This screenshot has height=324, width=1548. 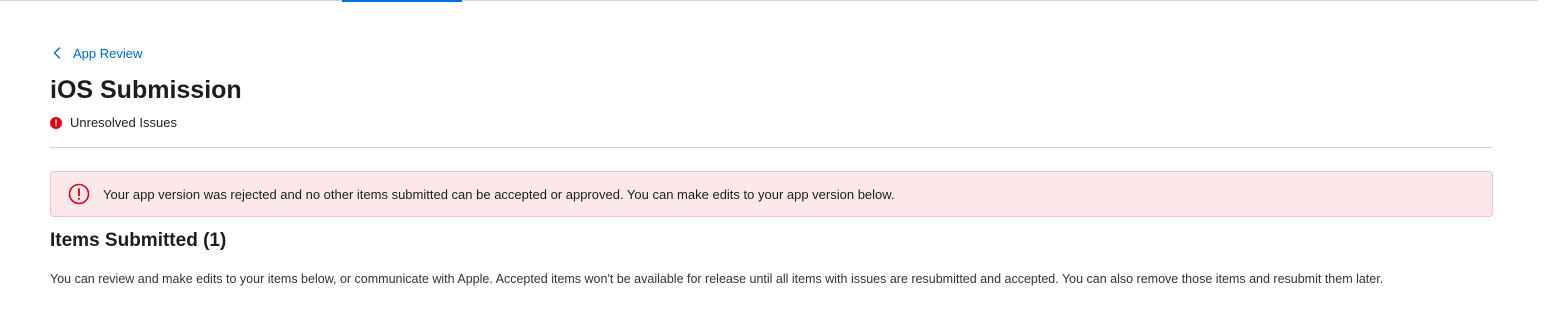 I want to click on breadcrumb-back-link: App Review, so click(x=96, y=53).